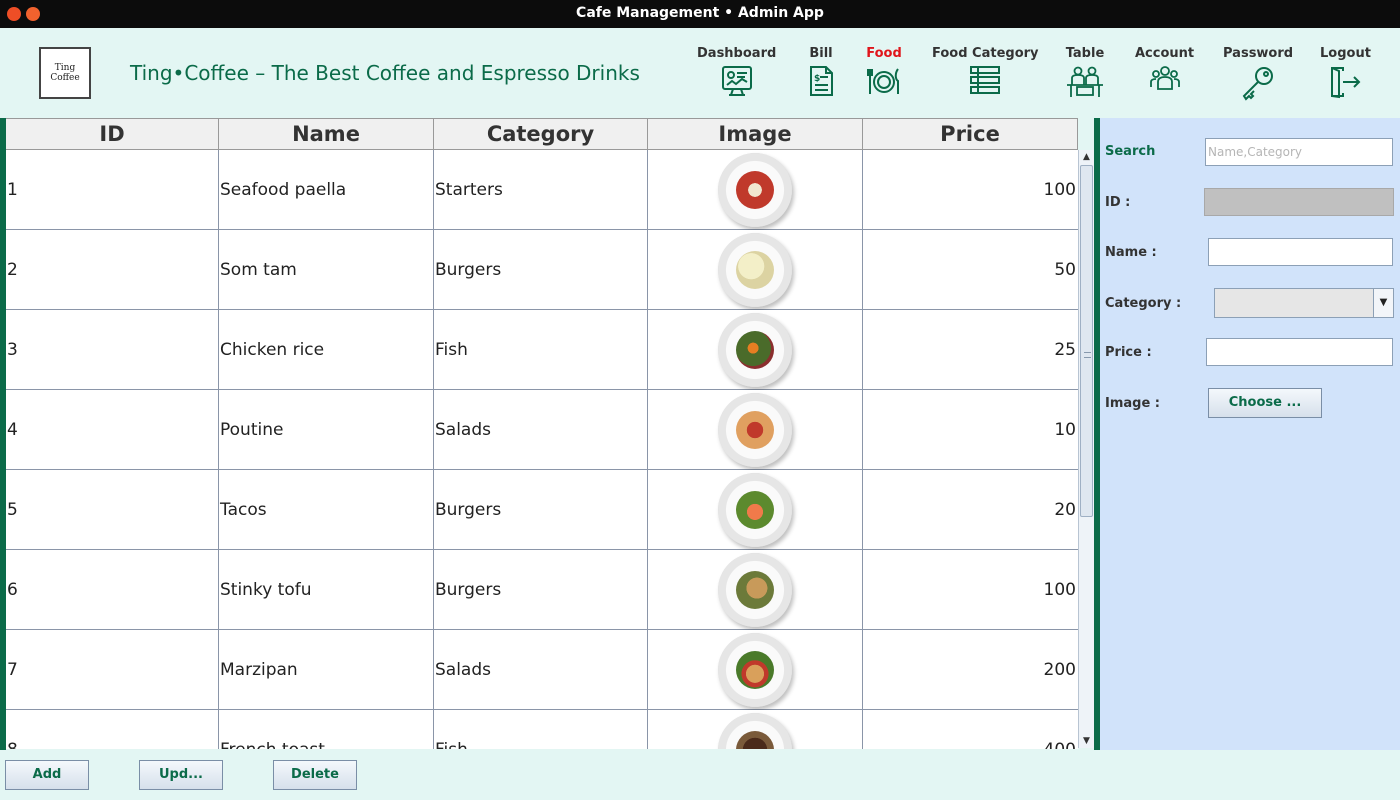 This screenshot has width=1400, height=800. I want to click on cell-name: Tacos, so click(326, 510).